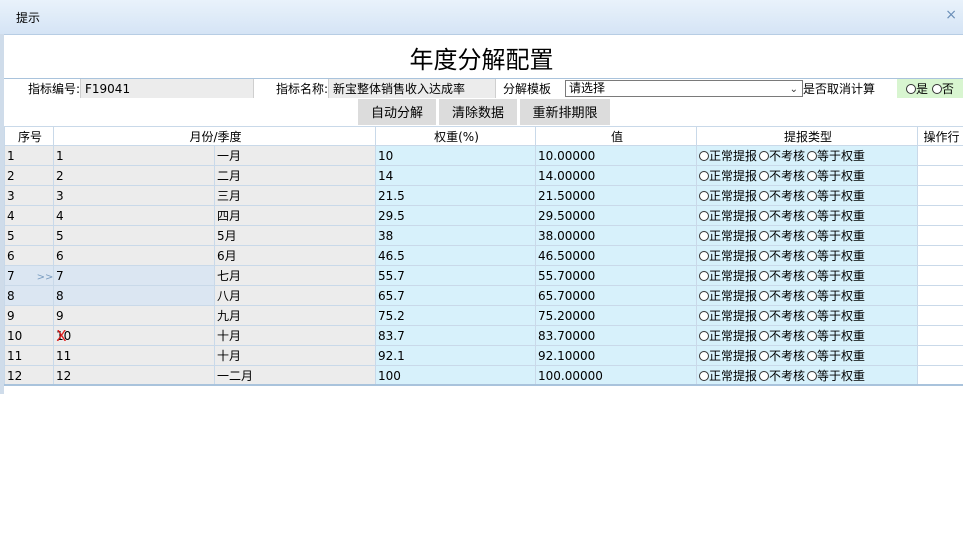 The width and height of the screenshot is (963, 542). I want to click on cell-weight: 10, so click(456, 155).